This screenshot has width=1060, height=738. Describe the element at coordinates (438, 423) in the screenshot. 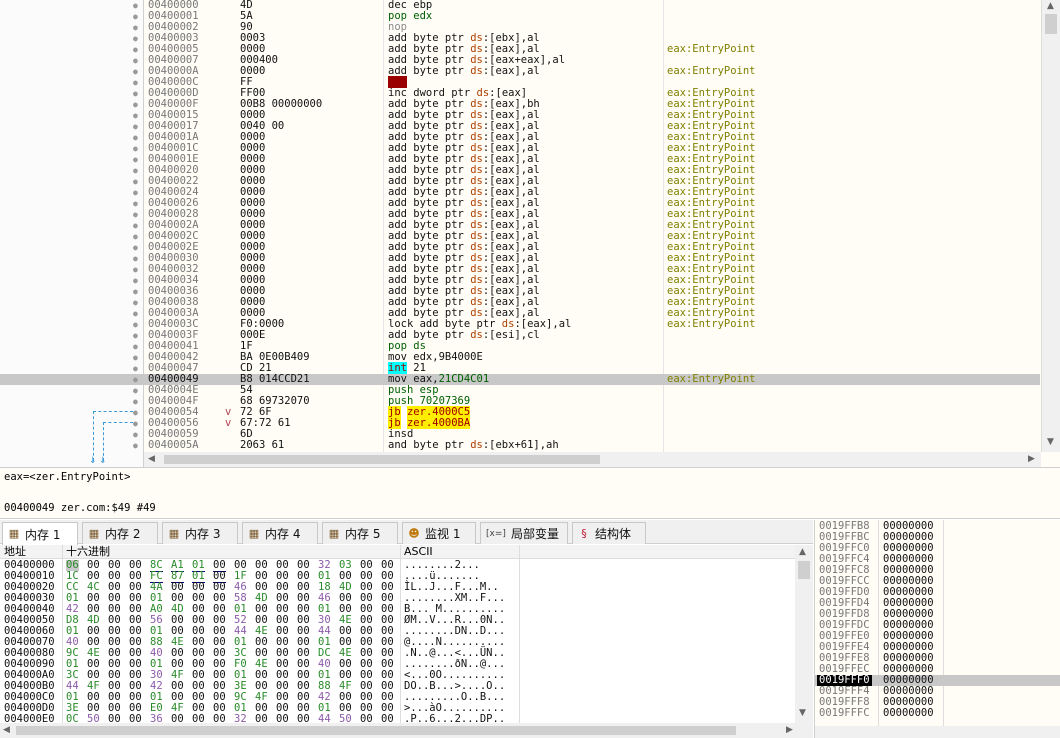

I see `instruction-token: zer.4000BA` at that location.